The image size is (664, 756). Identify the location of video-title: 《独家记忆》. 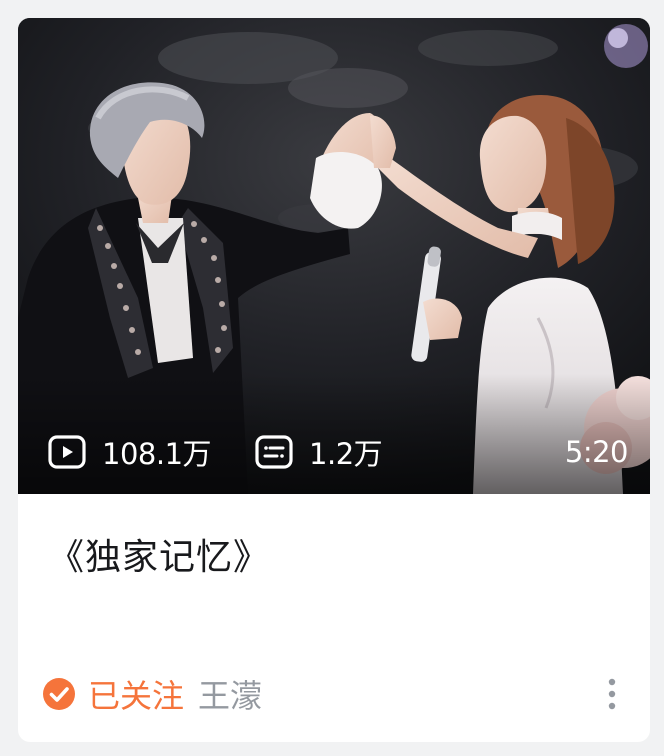
(159, 554).